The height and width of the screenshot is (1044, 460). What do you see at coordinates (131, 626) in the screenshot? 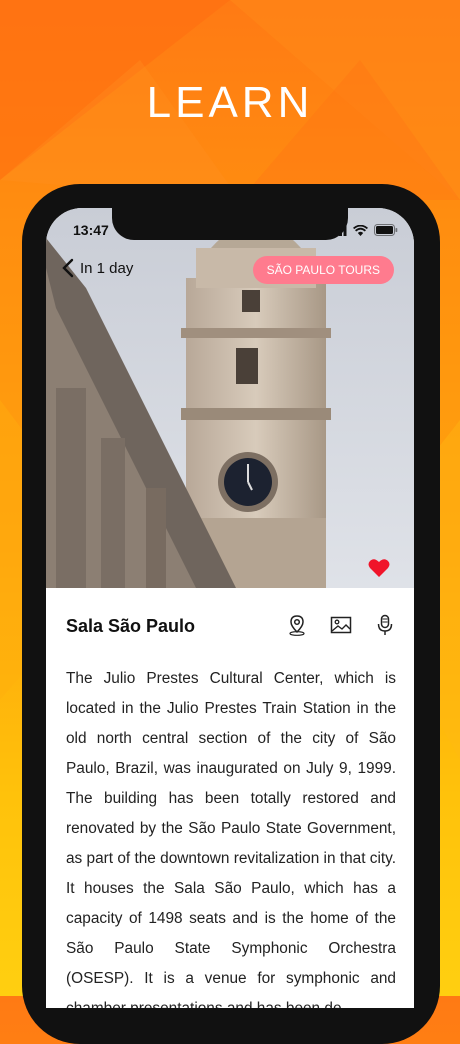
I see `place-title: Sala São Paulo` at bounding box center [131, 626].